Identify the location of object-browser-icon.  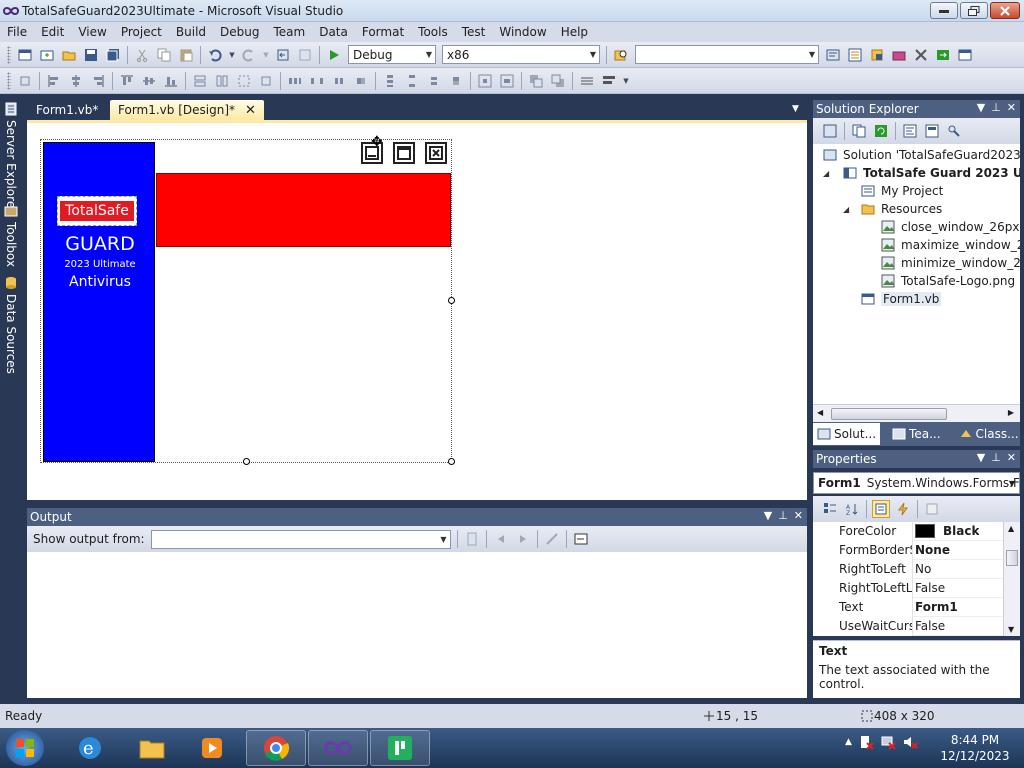
(877, 55).